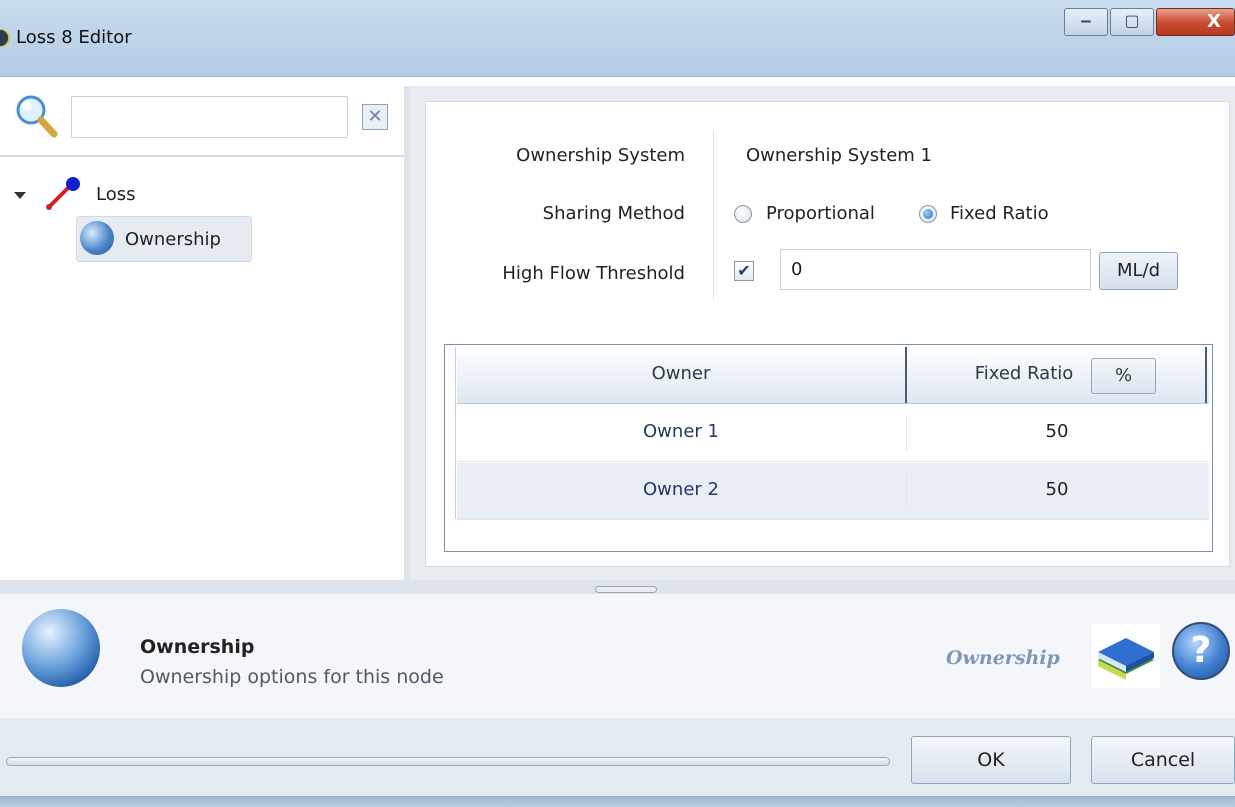 The image size is (1235, 807). What do you see at coordinates (681, 489) in the screenshot?
I see `owner-cell: Owner 2` at bounding box center [681, 489].